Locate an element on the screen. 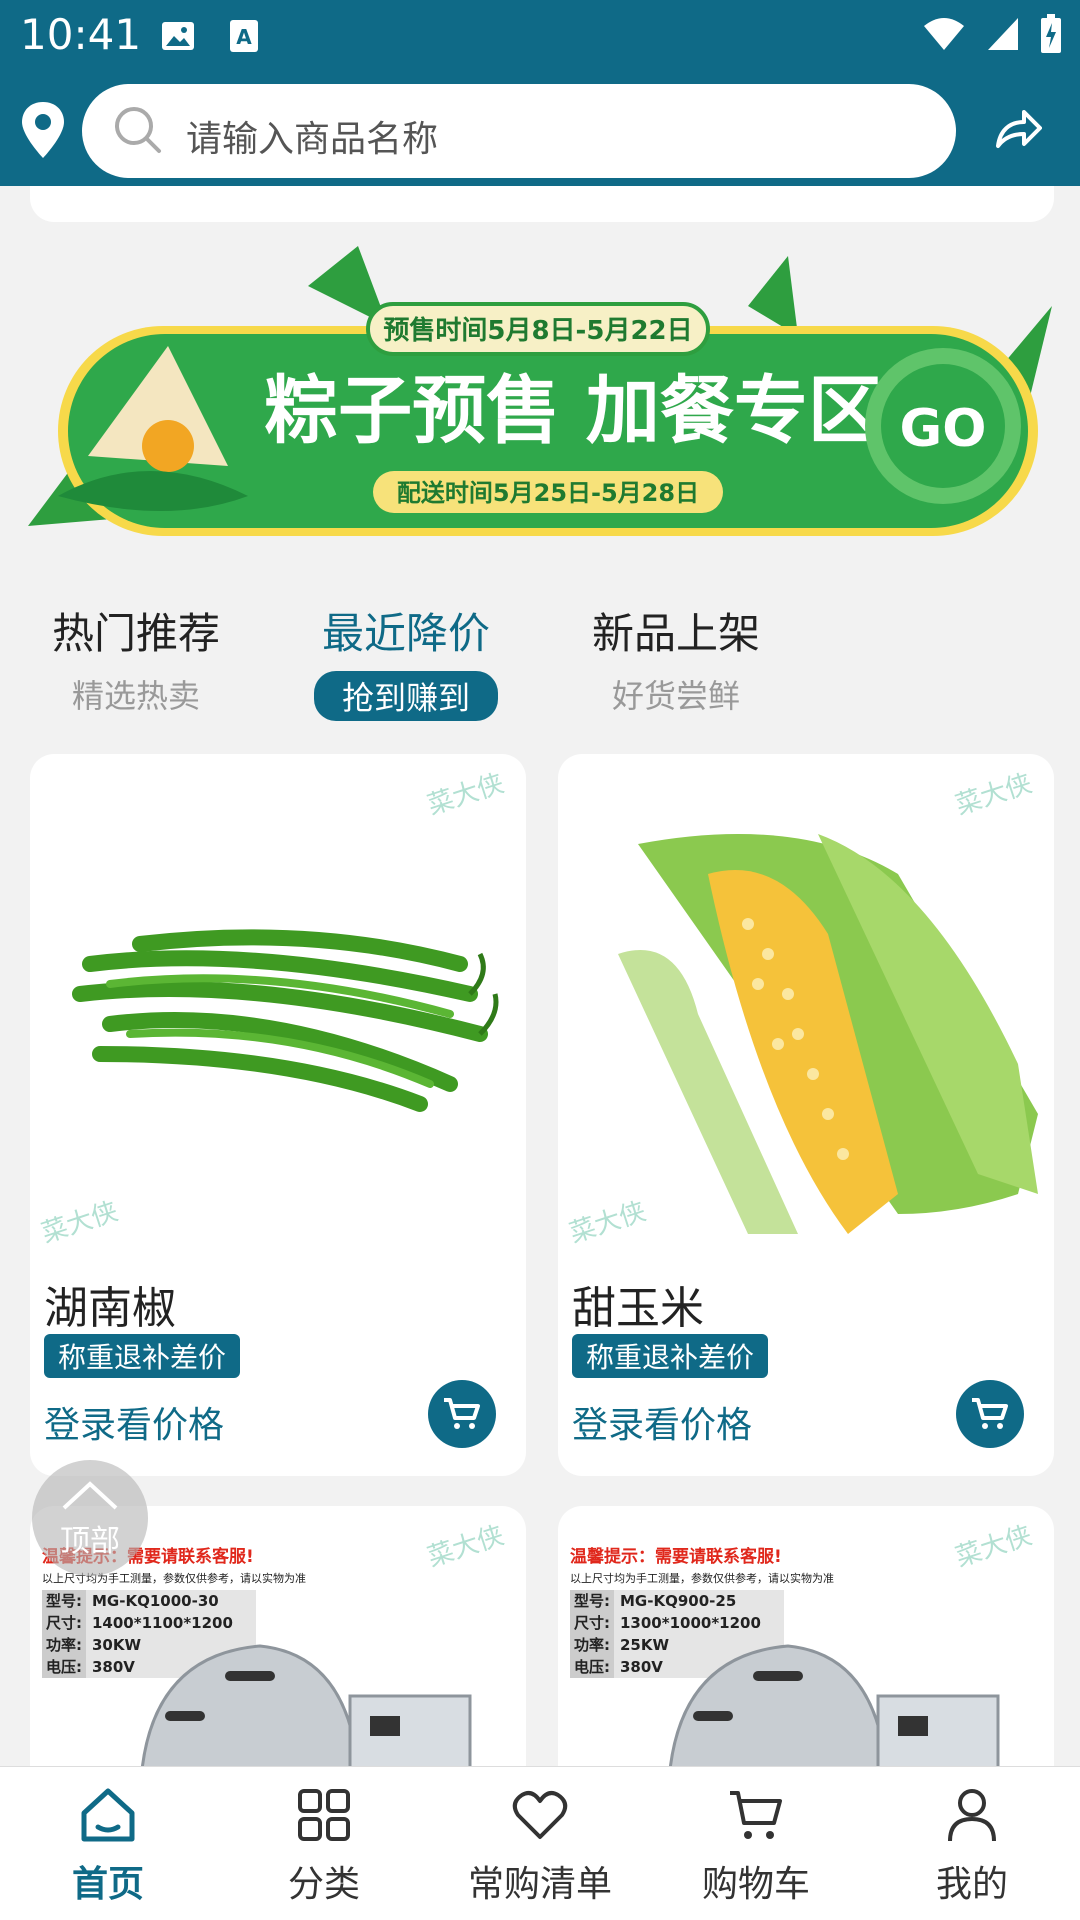  nav-label: 购物车 is located at coordinates (755, 1884).